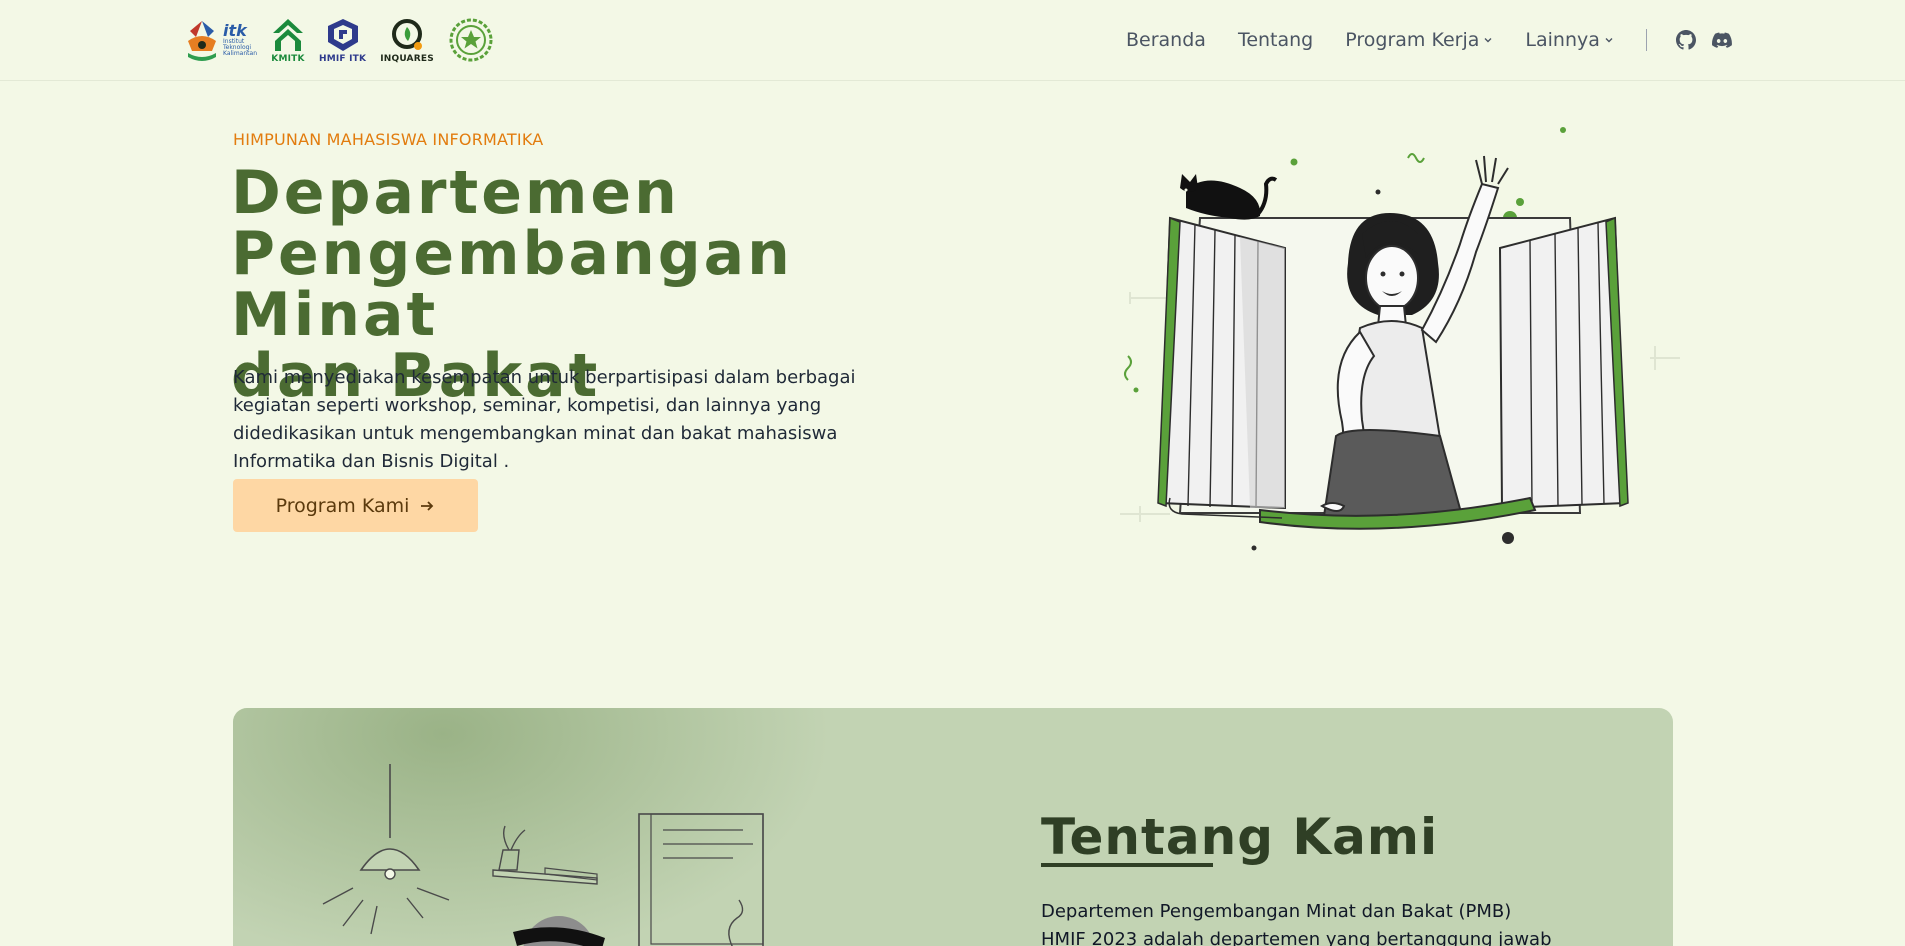 The width and height of the screenshot is (1905, 946). I want to click on inquares-logo: INQUARES, so click(407, 40).